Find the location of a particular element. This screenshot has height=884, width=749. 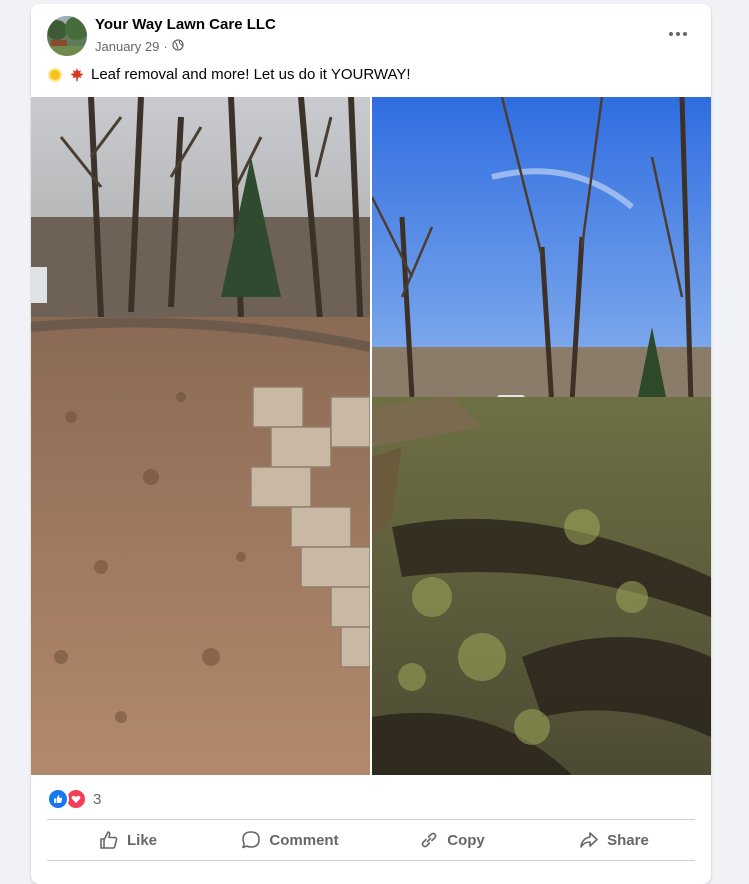

post-date: January 29 is located at coordinates (127, 46).